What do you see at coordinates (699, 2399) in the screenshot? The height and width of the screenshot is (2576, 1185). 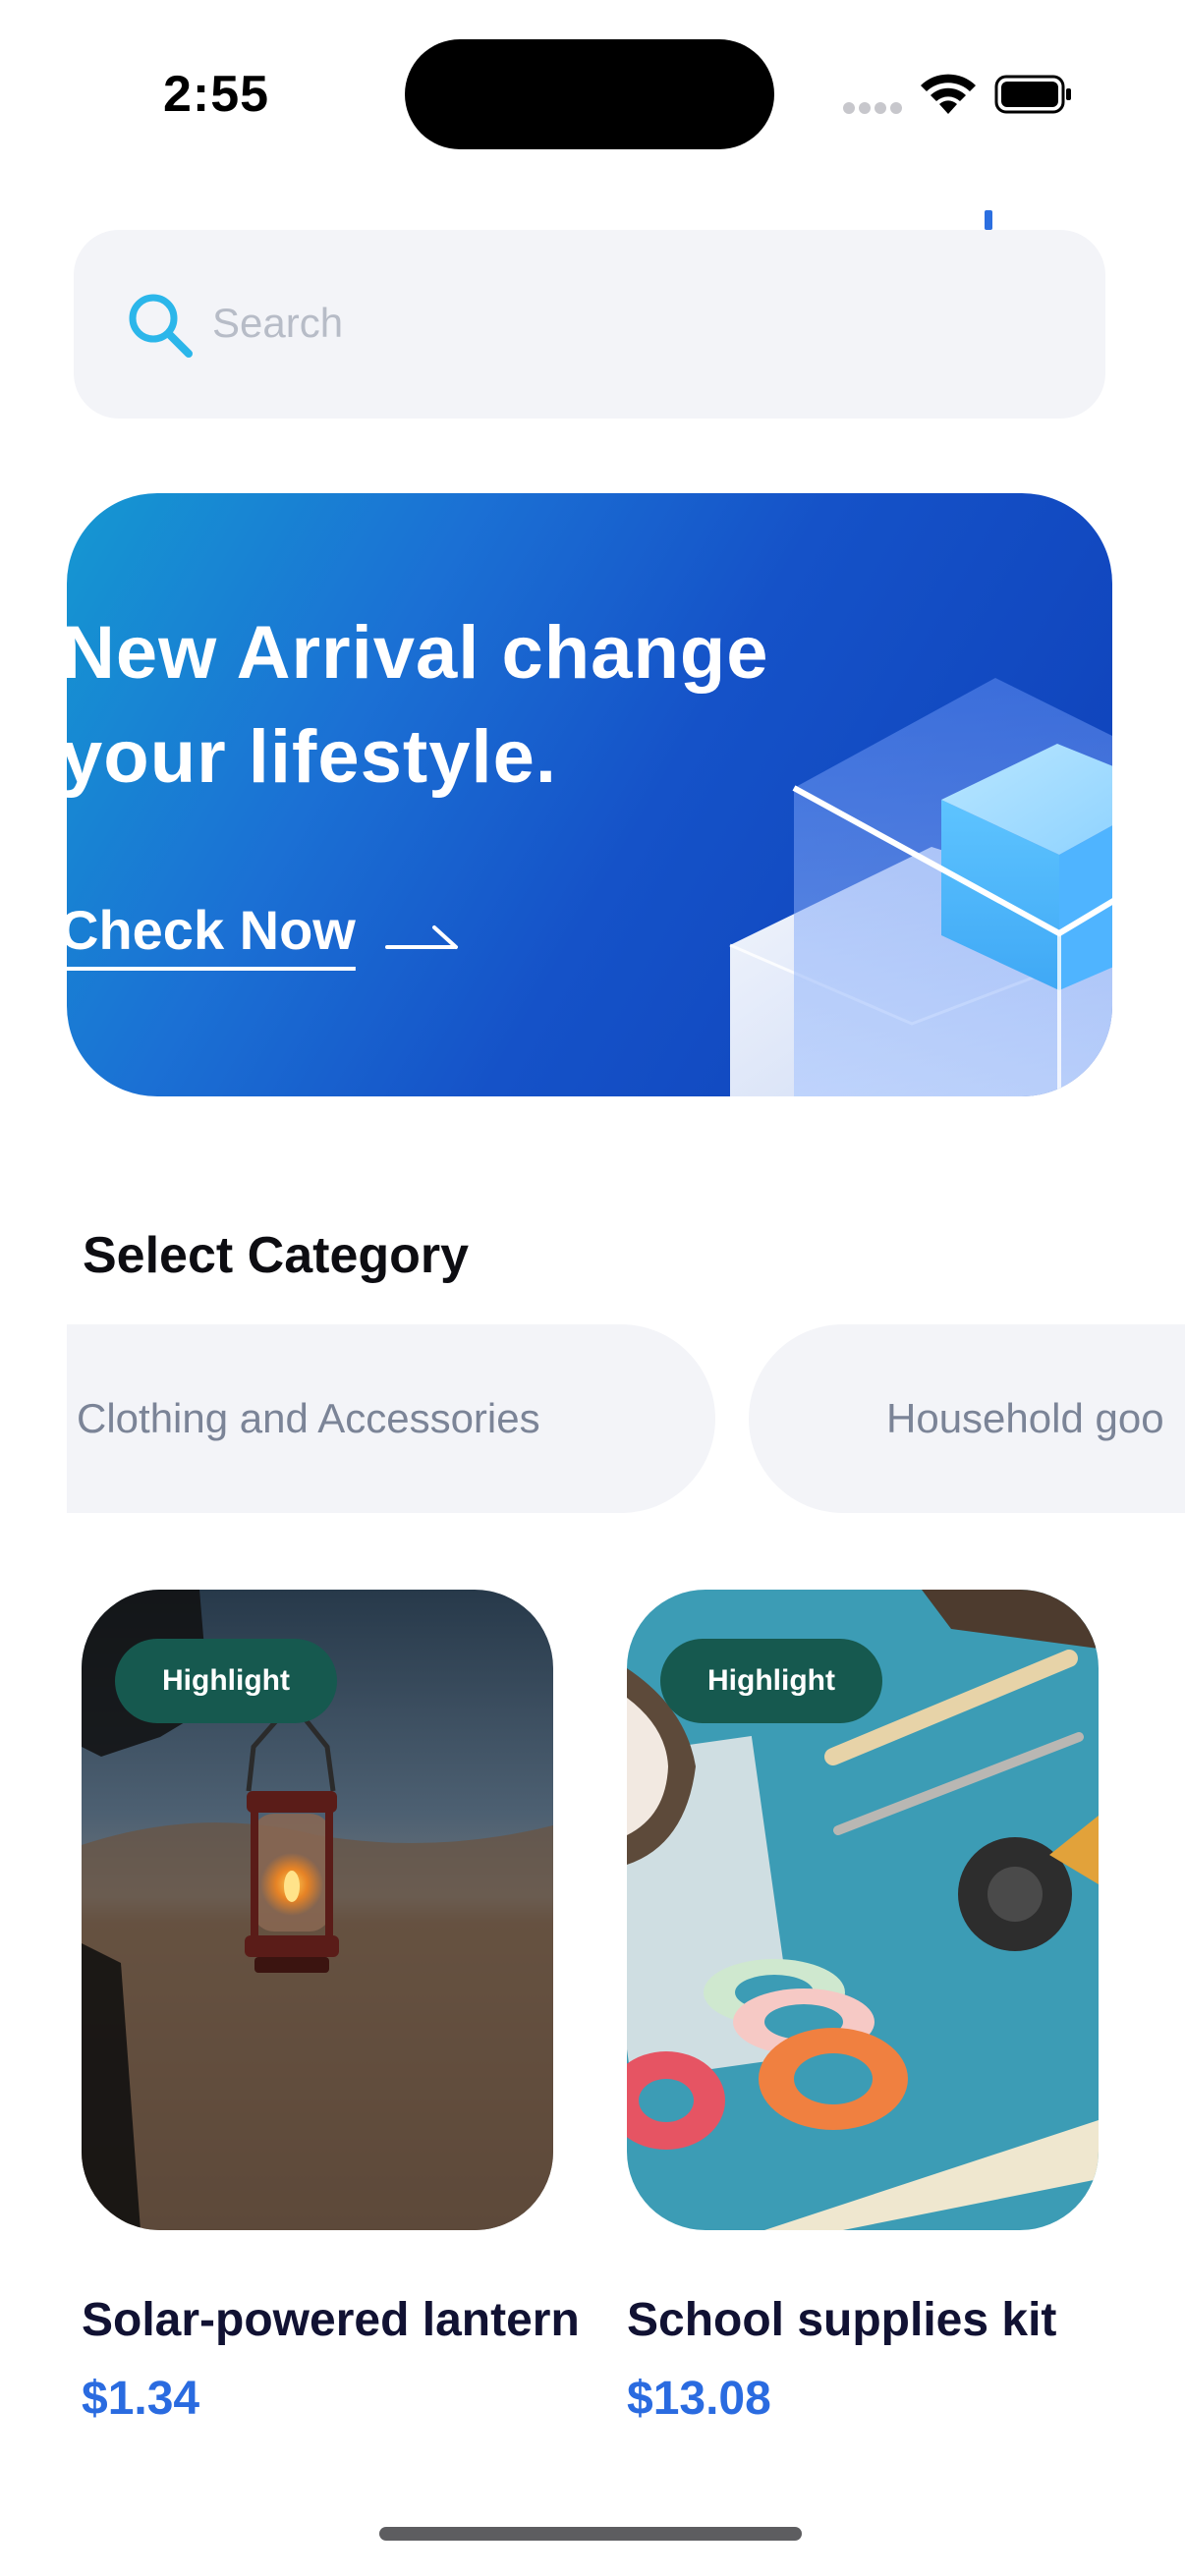 I see `product-price: $13.08` at bounding box center [699, 2399].